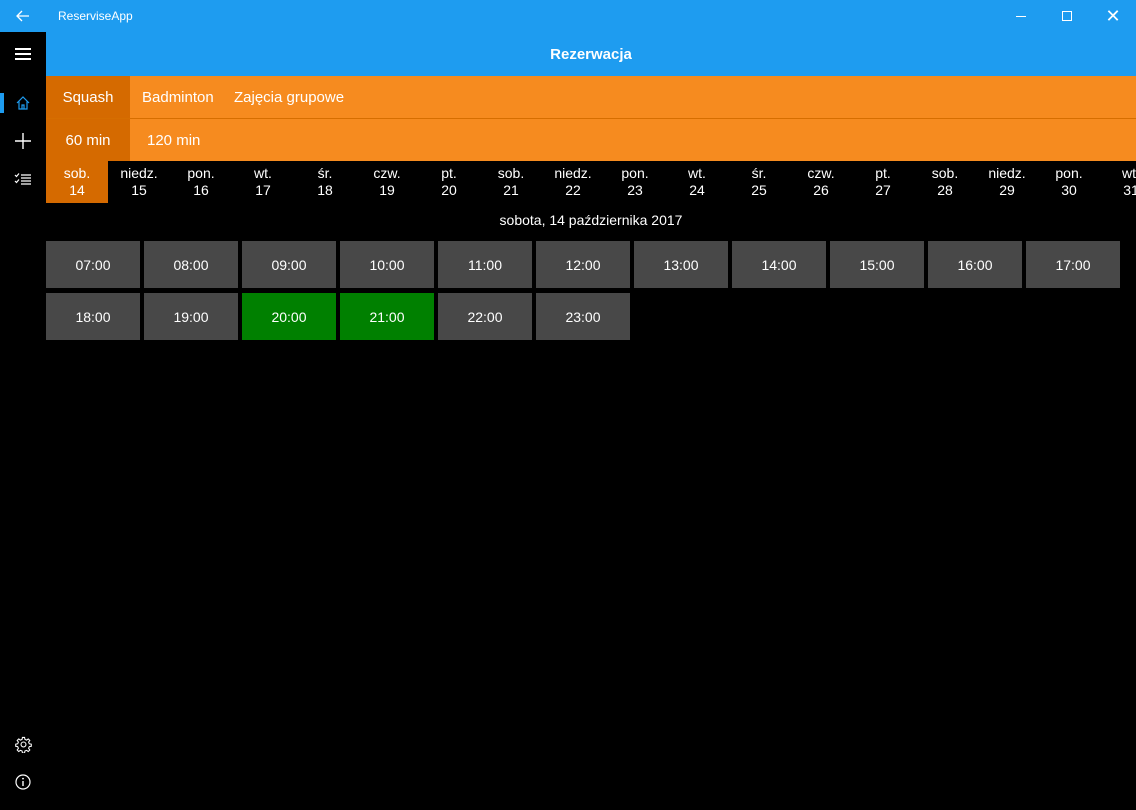 This screenshot has width=1136, height=810. What do you see at coordinates (759, 182) in the screenshot?
I see `day-item: śr. 25` at bounding box center [759, 182].